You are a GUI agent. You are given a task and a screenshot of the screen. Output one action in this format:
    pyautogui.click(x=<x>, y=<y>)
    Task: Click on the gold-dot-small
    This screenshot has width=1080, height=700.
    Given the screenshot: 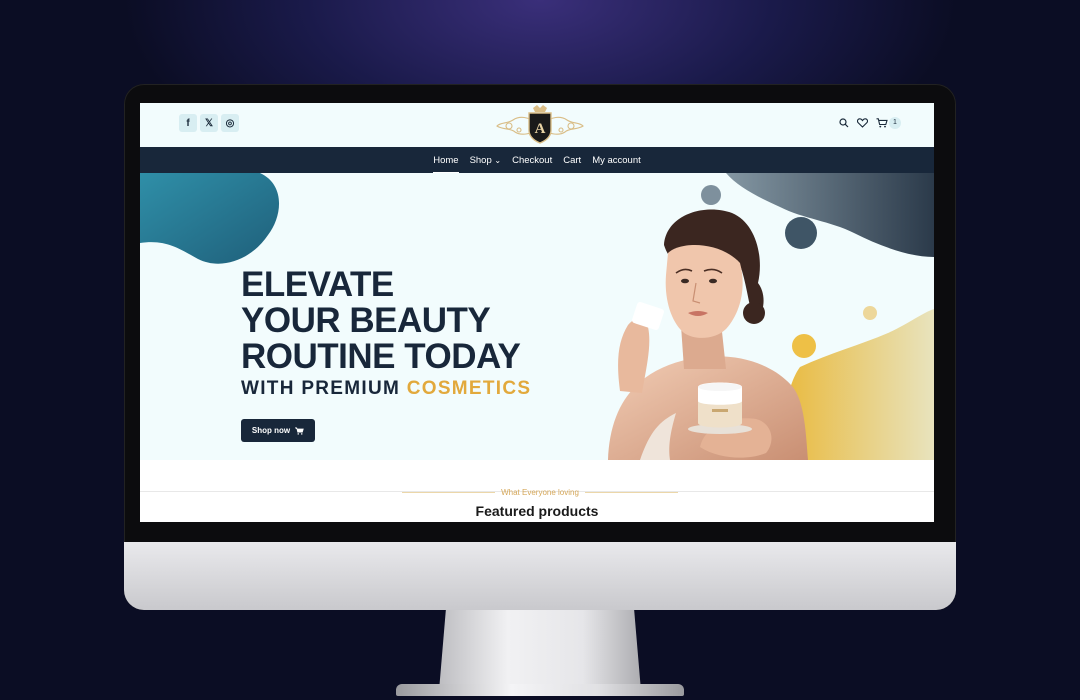 What is the action you would take?
    pyautogui.click(x=870, y=313)
    